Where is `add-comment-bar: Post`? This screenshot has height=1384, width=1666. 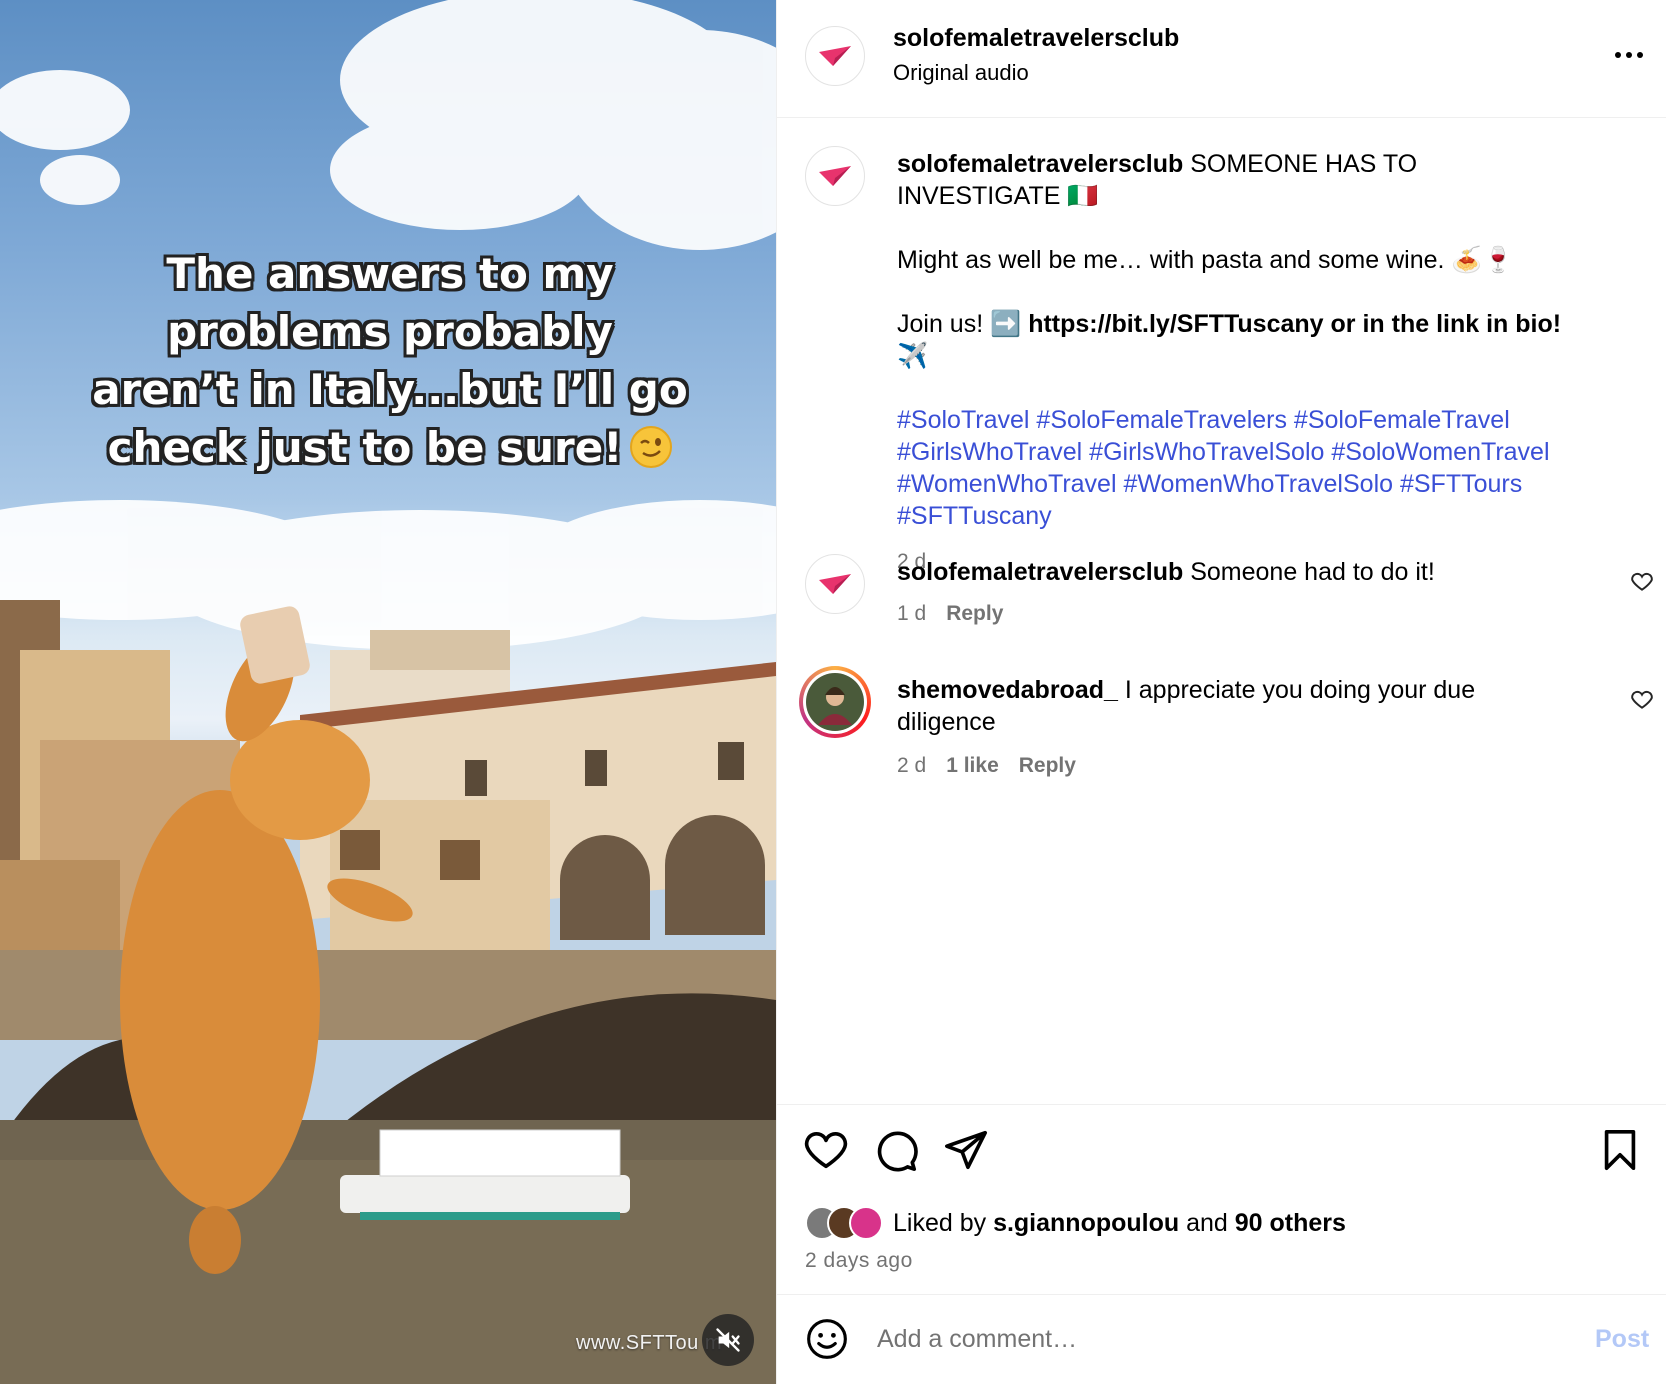 add-comment-bar: Post is located at coordinates (1221, 1339).